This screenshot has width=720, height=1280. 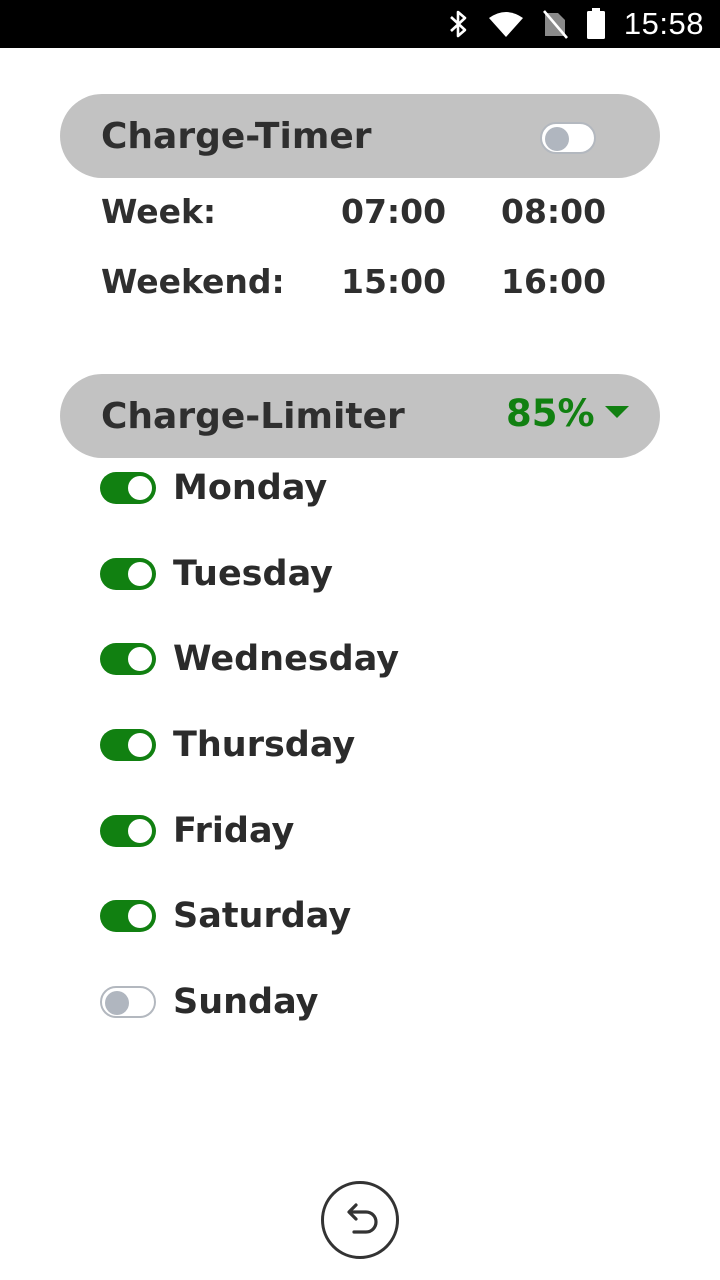 I want to click on tuesday-toggle, so click(x=128, y=574).